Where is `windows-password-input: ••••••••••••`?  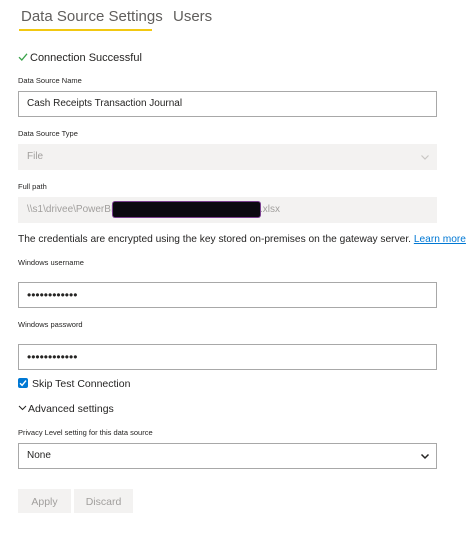 windows-password-input: •••••••••••• is located at coordinates (227, 357).